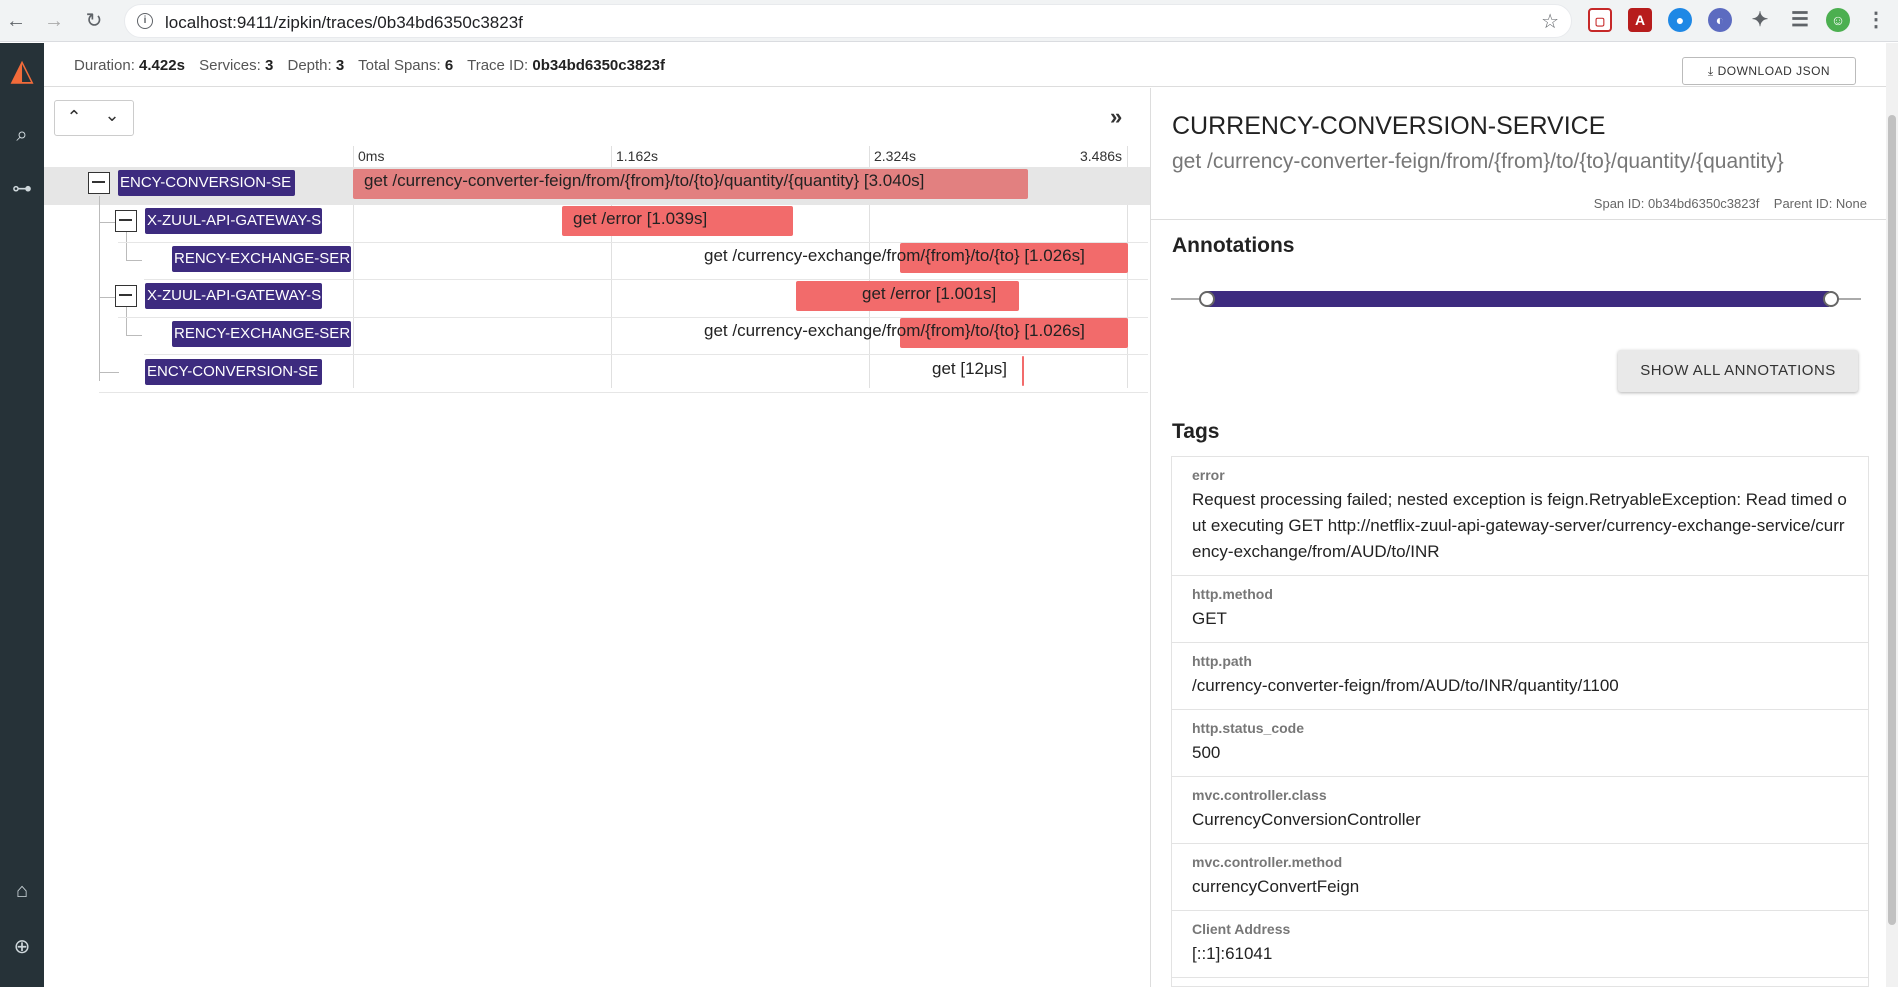 This screenshot has width=1898, height=987. Describe the element at coordinates (895, 156) in the screenshot. I see `tick-label: 2.324s` at that location.